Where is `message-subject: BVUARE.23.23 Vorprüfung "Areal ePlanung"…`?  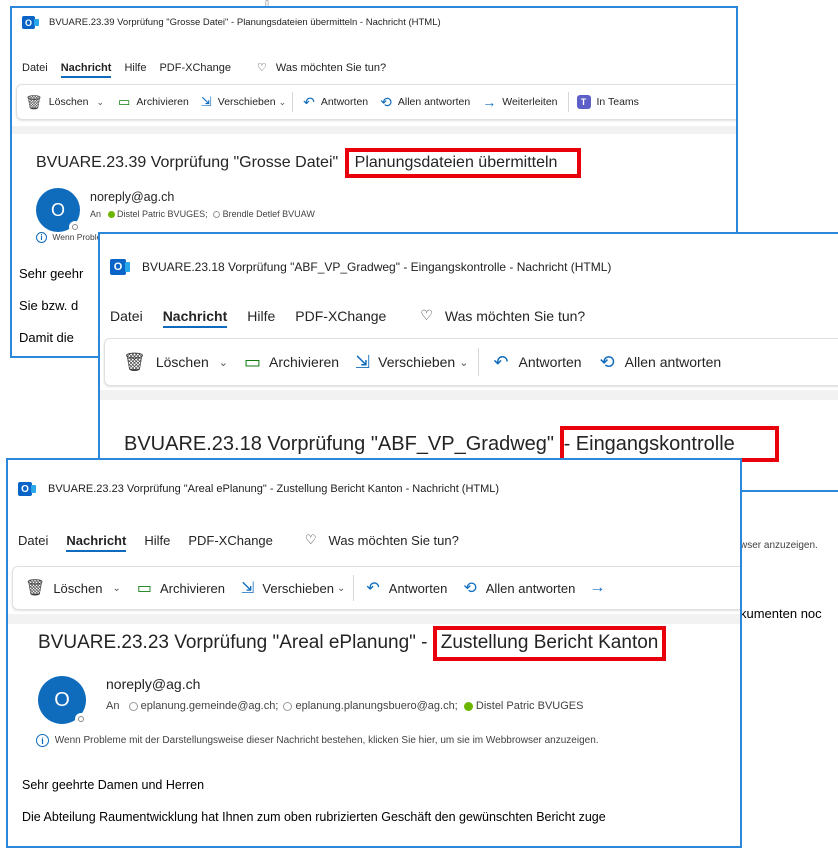
message-subject: BVUARE.23.23 Vorprüfung "Areal ePlanung"… is located at coordinates (352, 643).